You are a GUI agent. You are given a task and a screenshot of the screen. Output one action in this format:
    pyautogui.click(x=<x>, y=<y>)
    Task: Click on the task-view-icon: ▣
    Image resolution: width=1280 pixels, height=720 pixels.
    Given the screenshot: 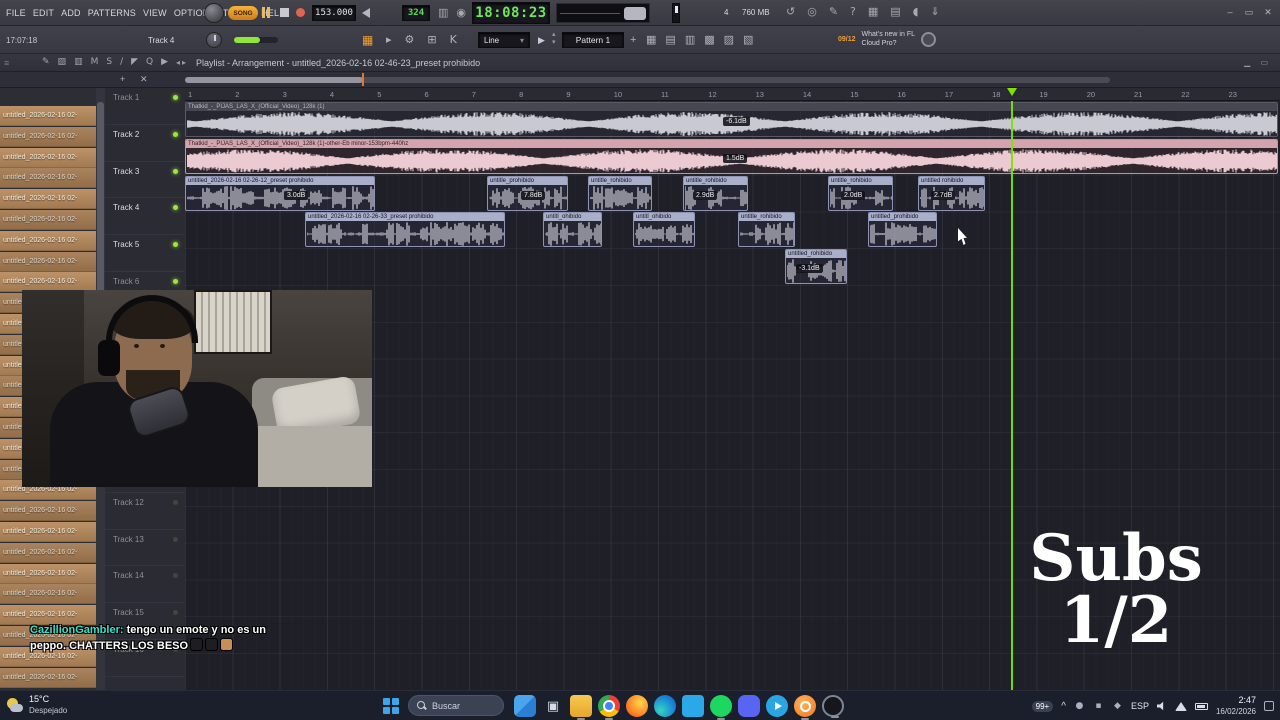 What is the action you would take?
    pyautogui.click(x=553, y=706)
    